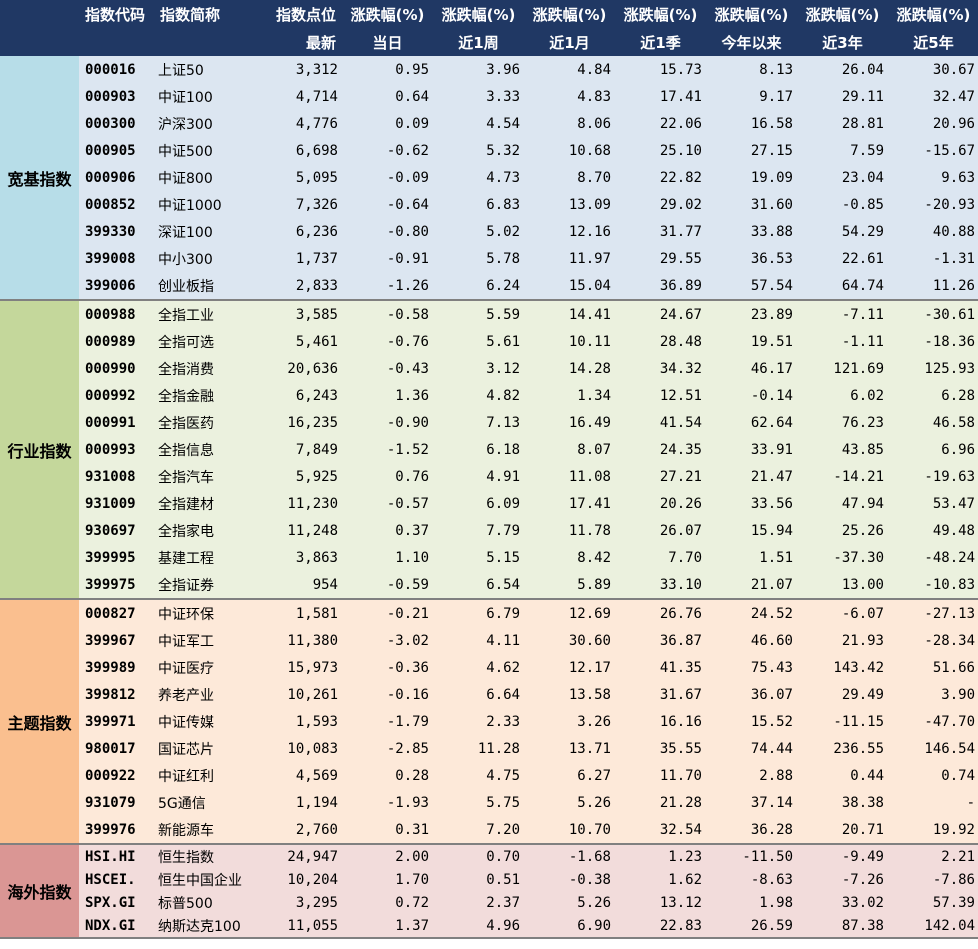 The height and width of the screenshot is (949, 978). I want to click on change-3y-cell: -7.11, so click(842, 314).